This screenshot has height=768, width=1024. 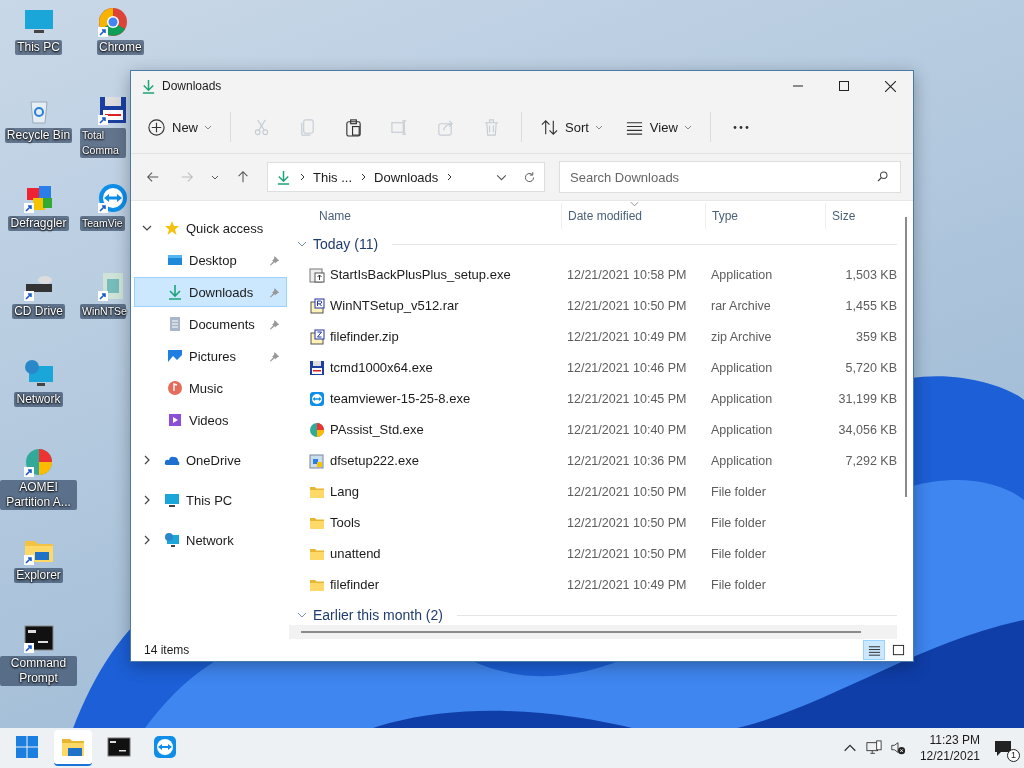 What do you see at coordinates (283, 177) in the screenshot?
I see `download-icon` at bounding box center [283, 177].